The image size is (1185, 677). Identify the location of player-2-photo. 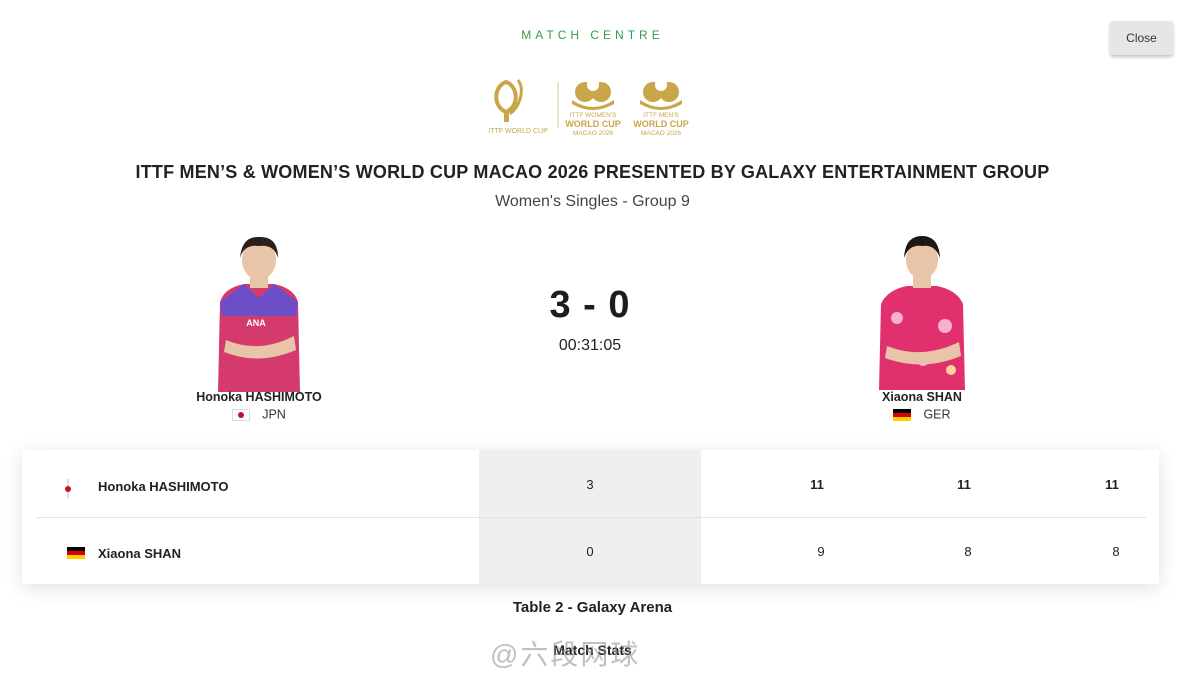
(922, 313).